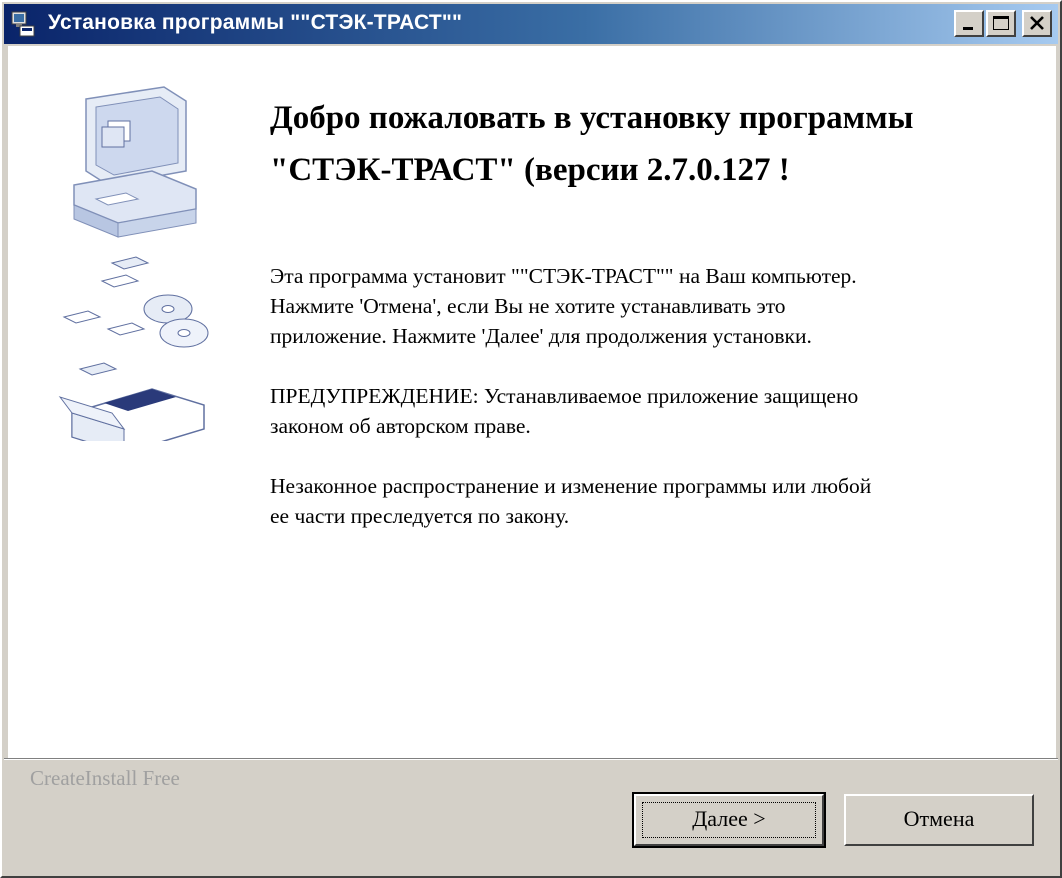  Describe the element at coordinates (531, 759) in the screenshot. I see `separator` at that location.